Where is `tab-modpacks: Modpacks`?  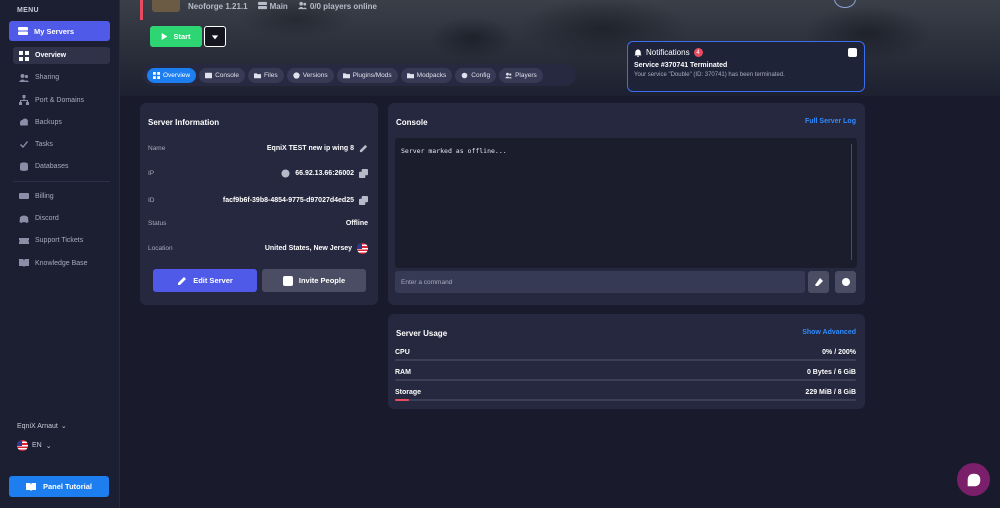
tab-modpacks: Modpacks is located at coordinates (426, 75).